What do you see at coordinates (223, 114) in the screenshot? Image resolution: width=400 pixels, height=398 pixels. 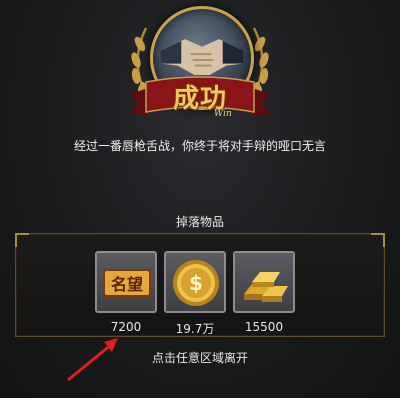 I see `victory-subtitle: Win` at bounding box center [223, 114].